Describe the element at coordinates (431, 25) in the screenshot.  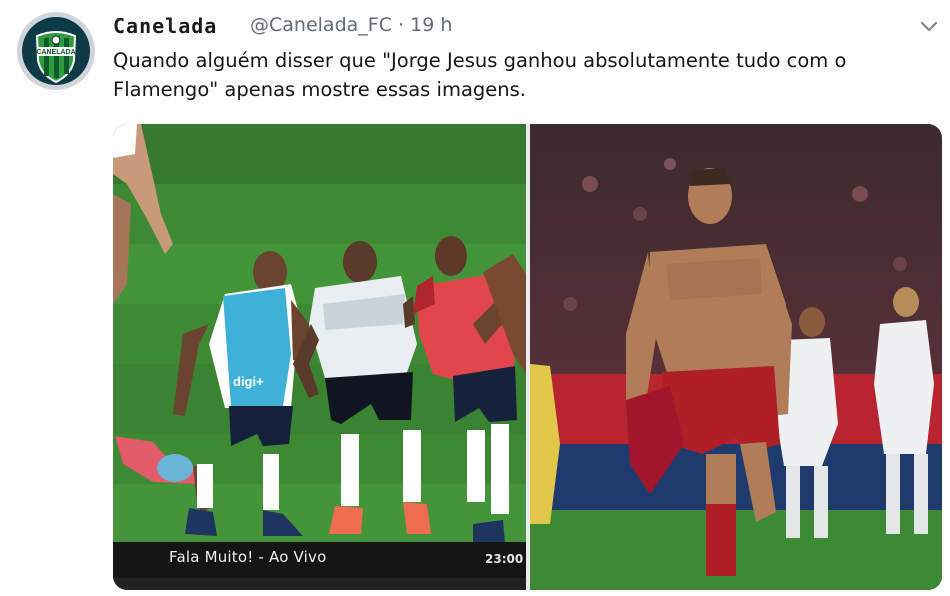
I see `timestamp: 19 h` at that location.